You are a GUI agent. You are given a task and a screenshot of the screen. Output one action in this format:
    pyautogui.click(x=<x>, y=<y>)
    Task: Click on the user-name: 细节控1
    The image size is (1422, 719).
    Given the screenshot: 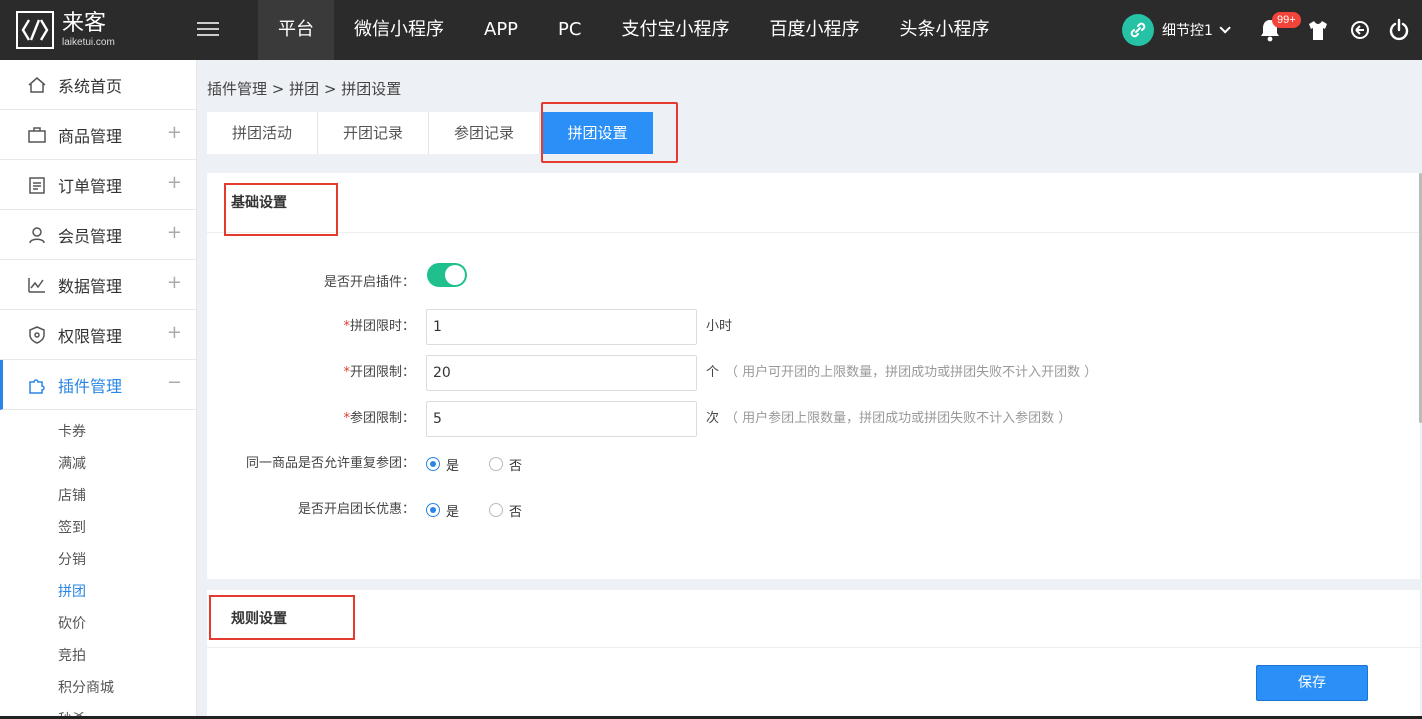 What is the action you would take?
    pyautogui.click(x=1187, y=31)
    